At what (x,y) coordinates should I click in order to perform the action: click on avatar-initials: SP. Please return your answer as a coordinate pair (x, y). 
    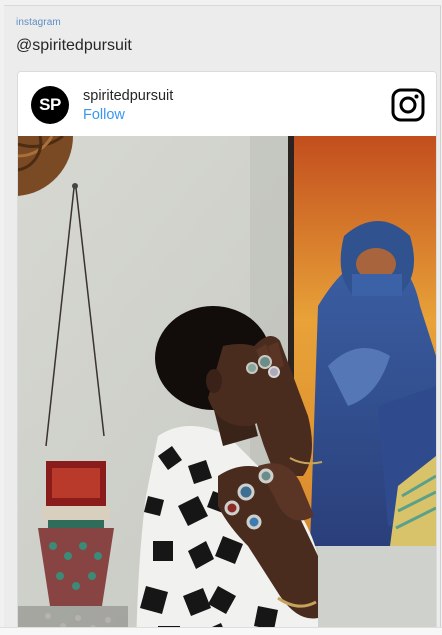
    Looking at the image, I should click on (50, 104).